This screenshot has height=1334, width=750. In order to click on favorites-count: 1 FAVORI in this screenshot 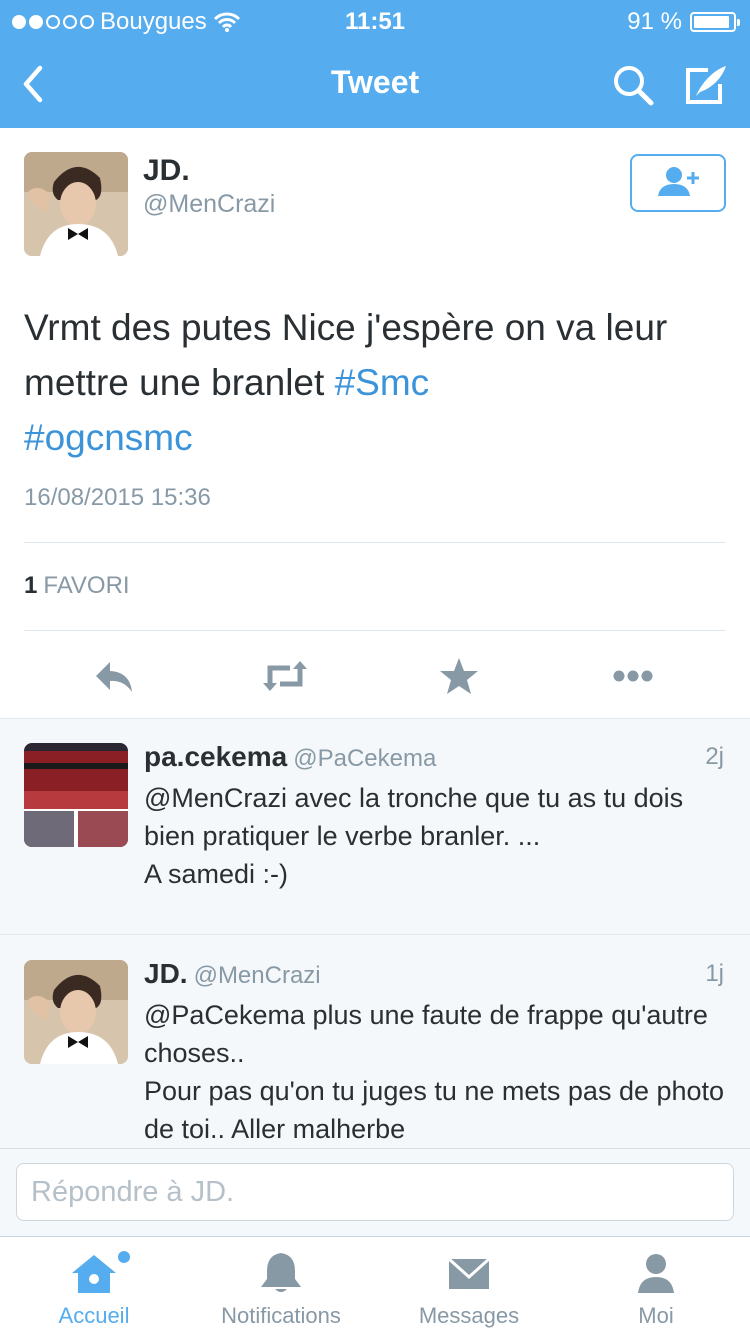, I will do `click(77, 586)`.